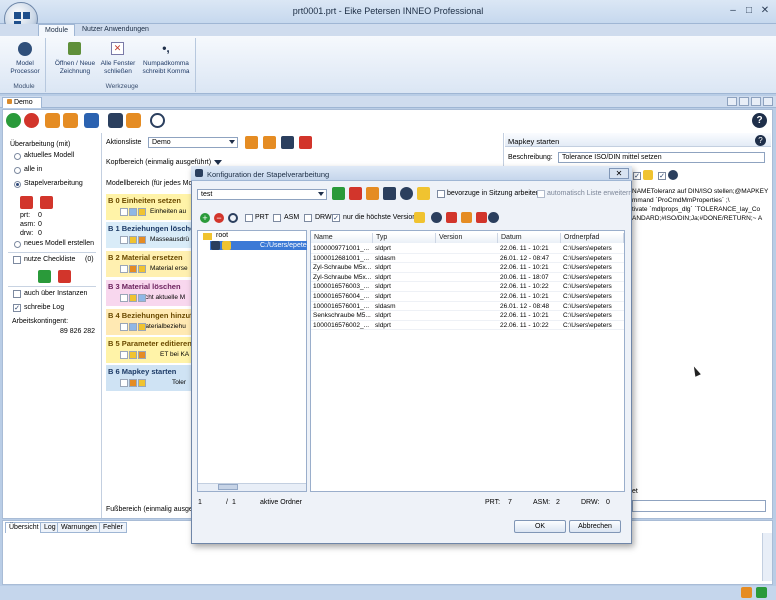 The image size is (776, 600). What do you see at coordinates (91, 120) in the screenshot?
I see `save-icon` at bounding box center [91, 120].